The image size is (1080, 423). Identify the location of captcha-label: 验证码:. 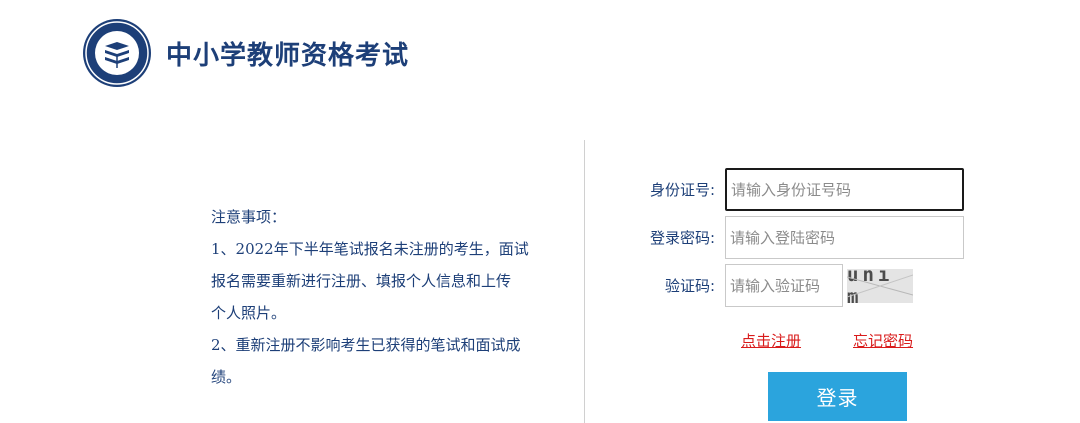
(689, 286).